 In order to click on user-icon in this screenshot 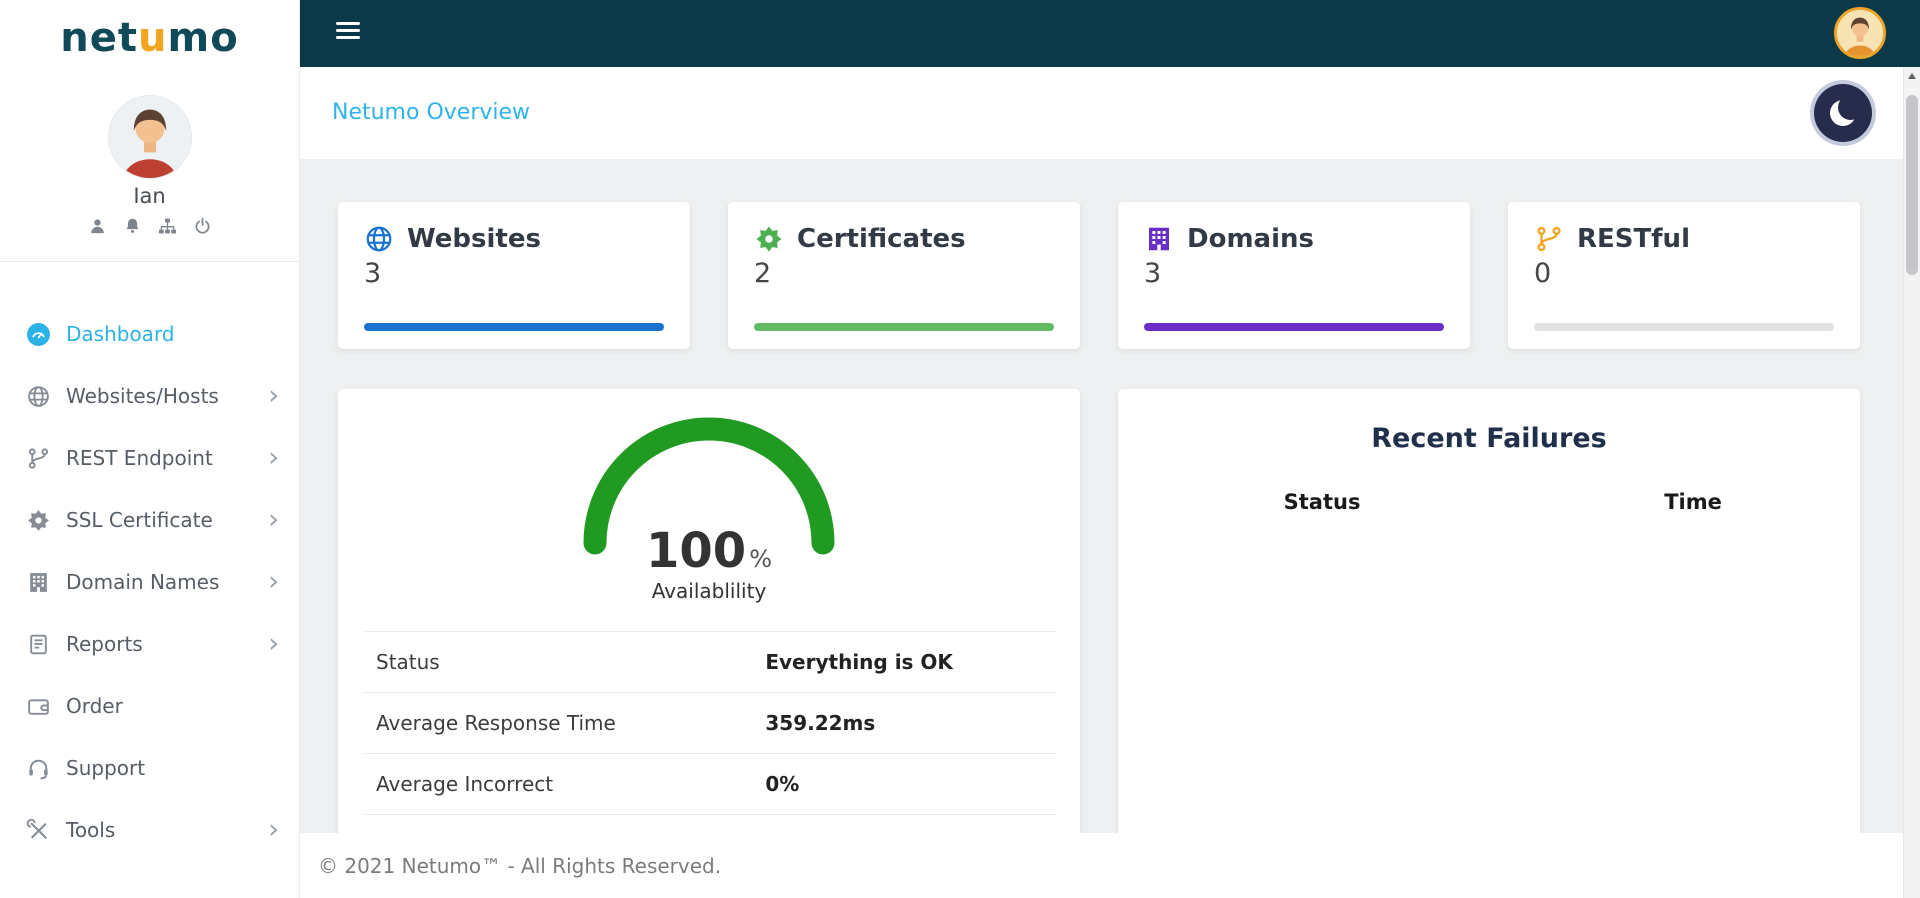, I will do `click(97, 226)`.